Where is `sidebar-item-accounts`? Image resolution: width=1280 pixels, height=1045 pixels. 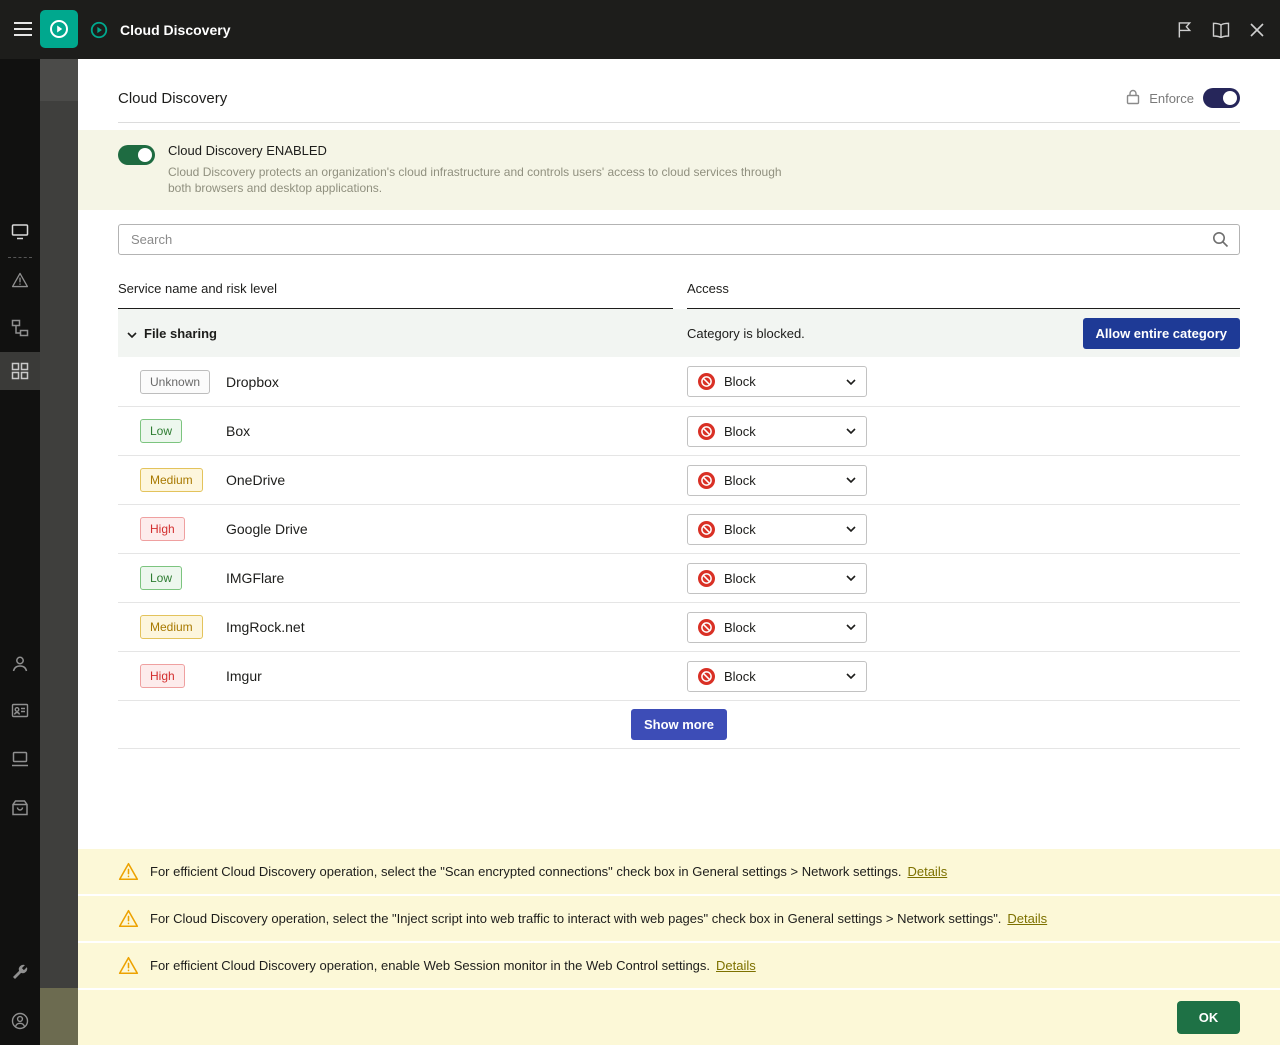
sidebar-item-accounts is located at coordinates (20, 710).